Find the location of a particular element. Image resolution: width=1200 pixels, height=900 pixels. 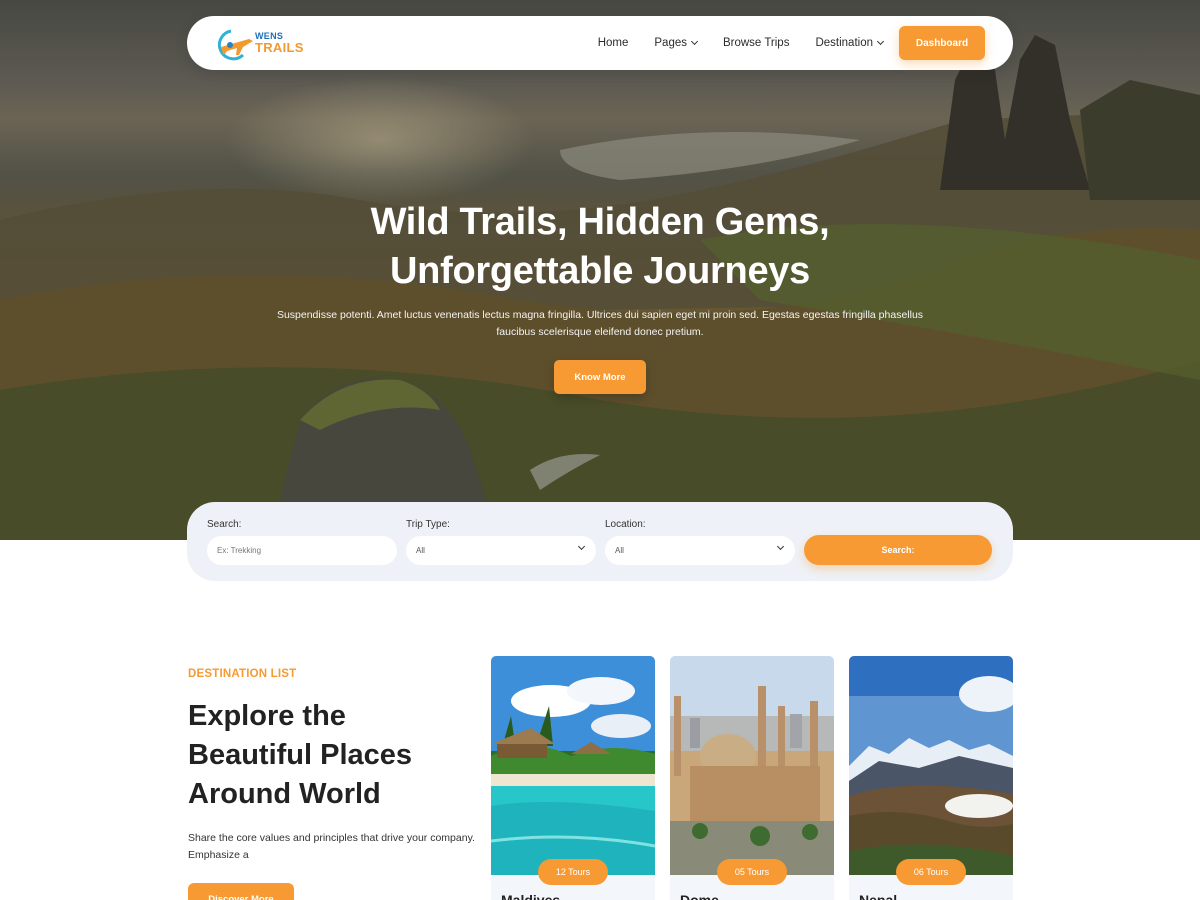

section-title-line2: Beautiful Places is located at coordinates (300, 755).